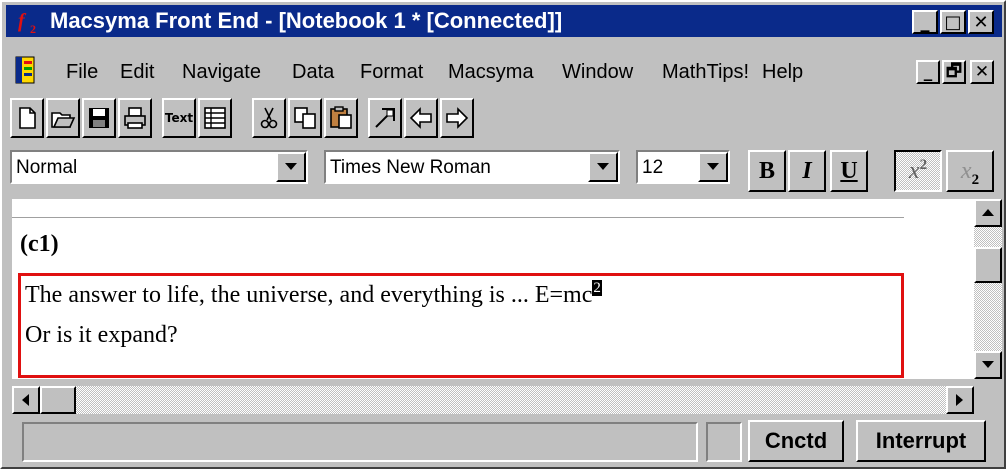 This screenshot has height=469, width=1006. I want to click on menu-file: File, so click(82, 72).